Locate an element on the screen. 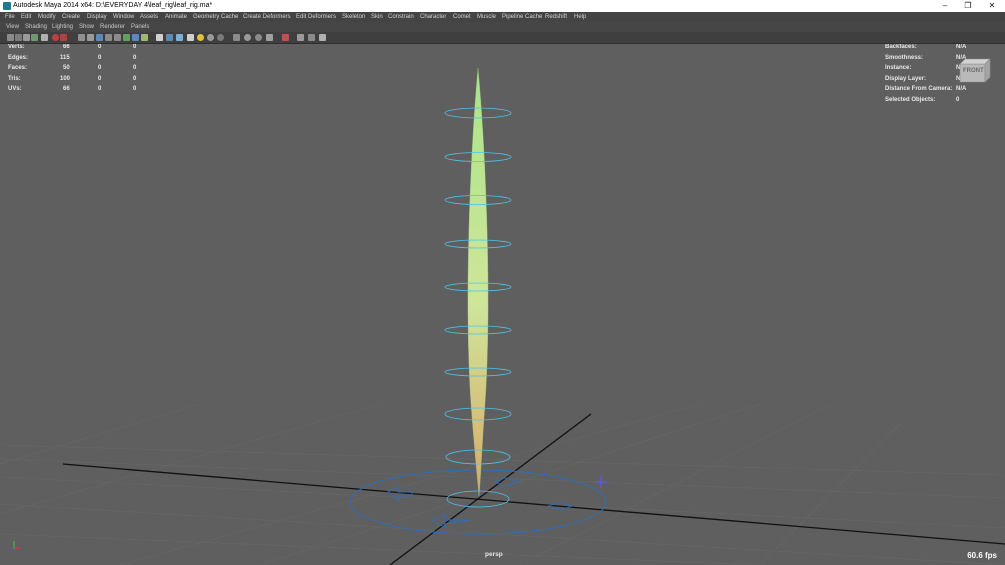 This screenshot has width=1005, height=565. hud-faces-label: Faces: is located at coordinates (18, 68).